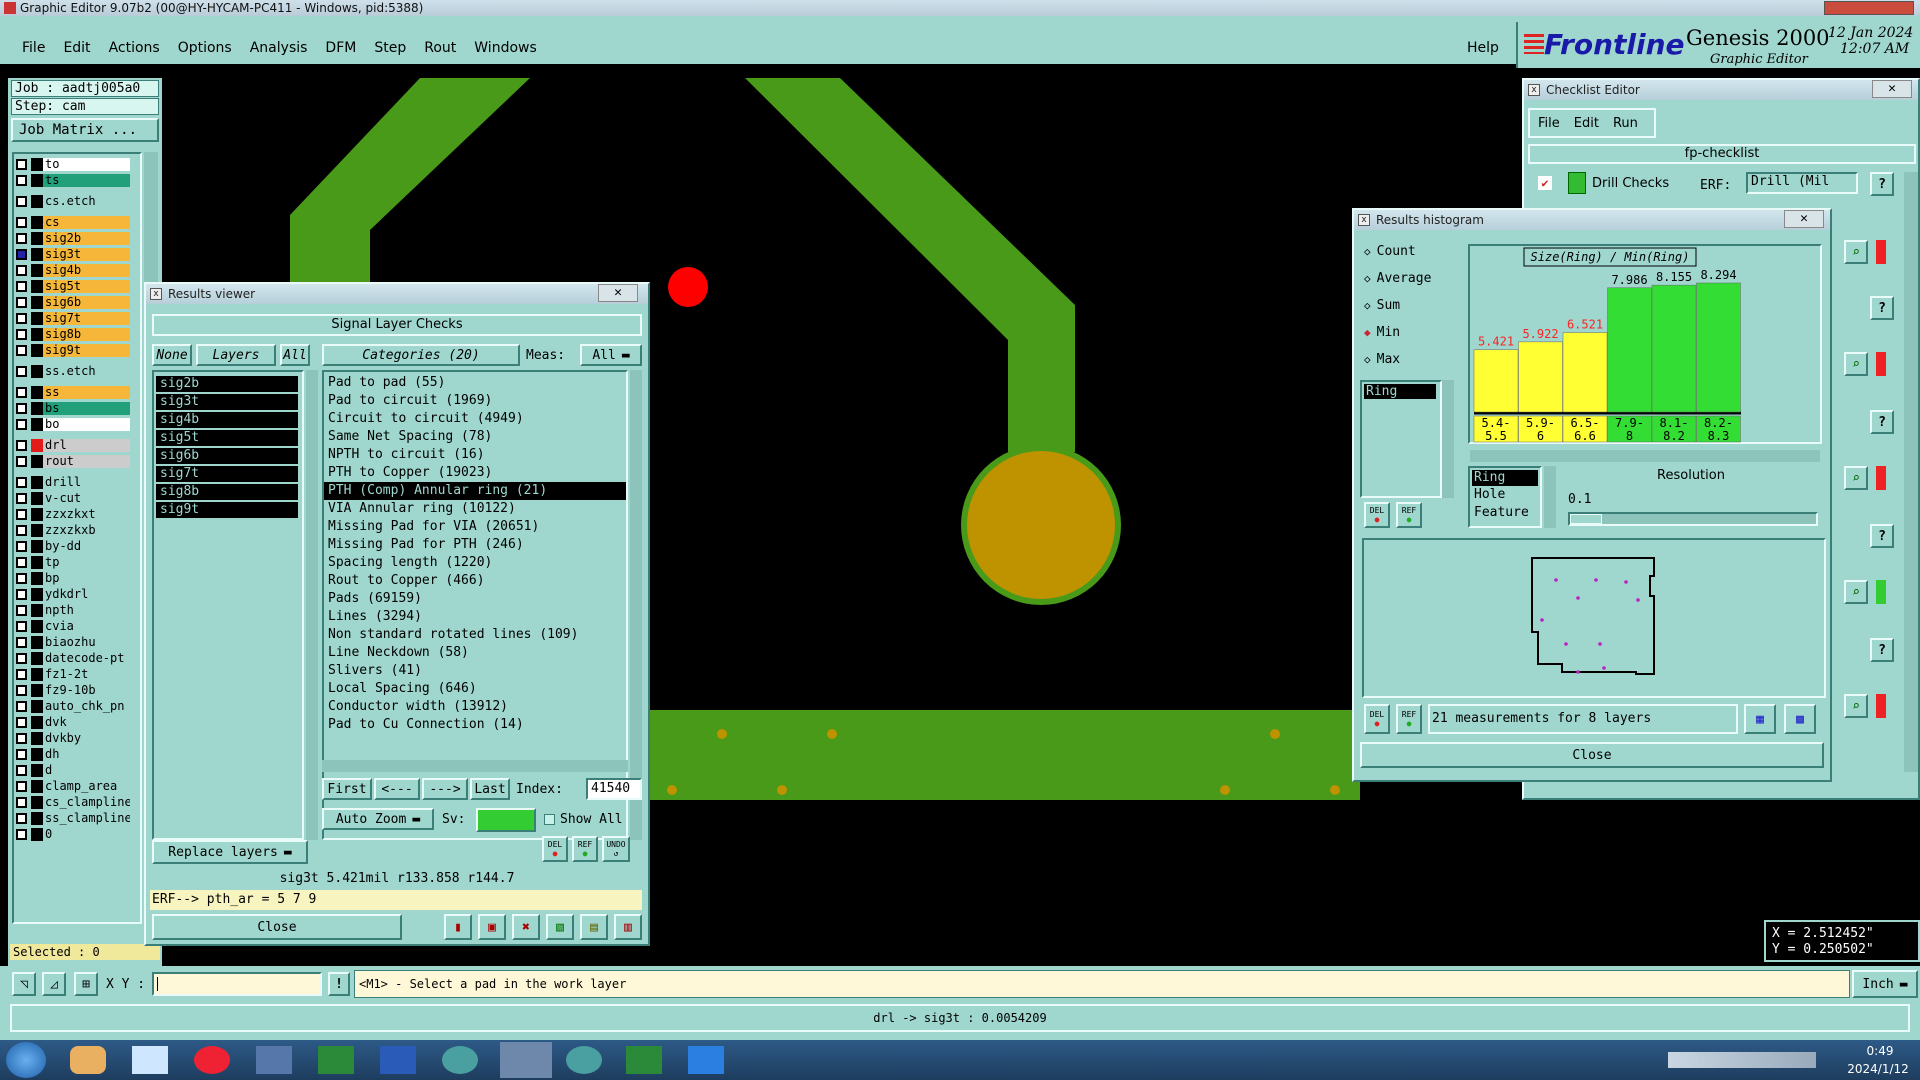 The width and height of the screenshot is (1920, 1080). Describe the element at coordinates (227, 384) in the screenshot. I see `results-layer-item: sig2b` at that location.